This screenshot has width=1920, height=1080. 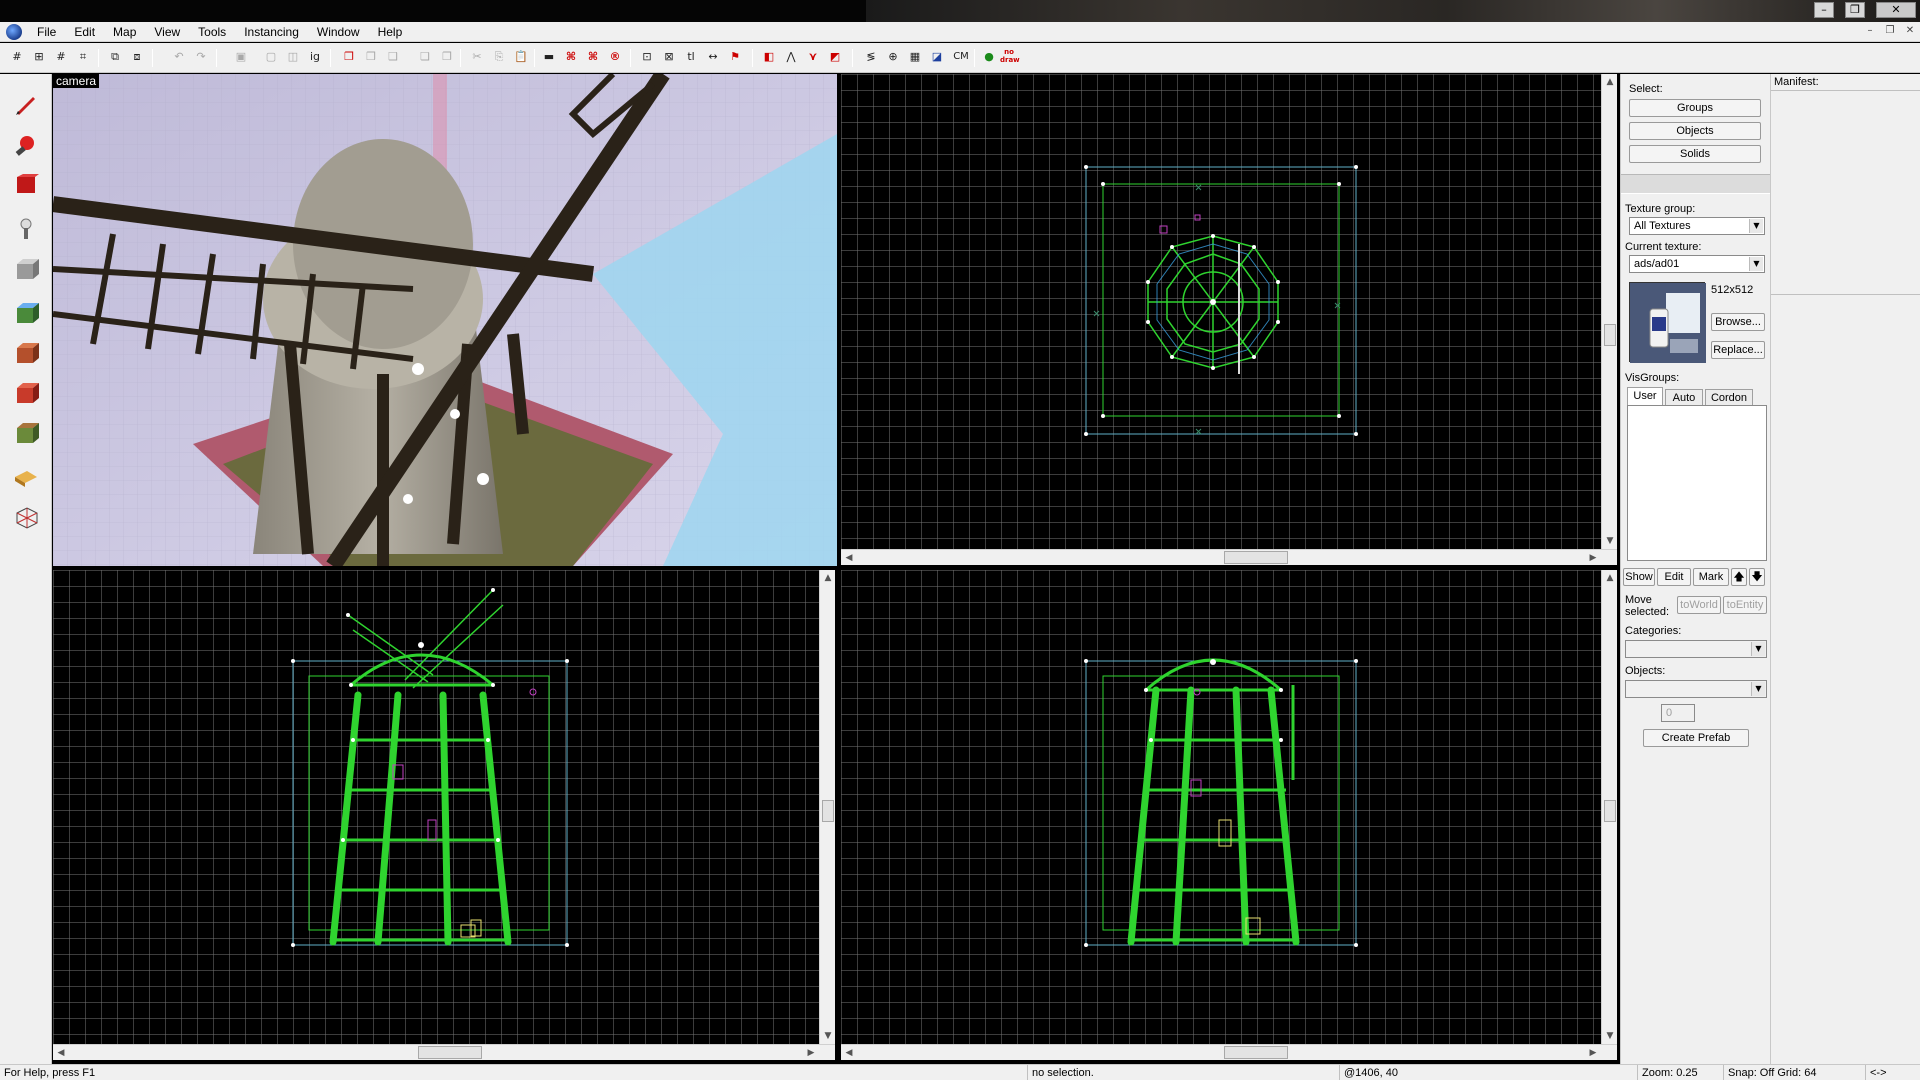 I want to click on cm-button: CM, so click(x=961, y=57).